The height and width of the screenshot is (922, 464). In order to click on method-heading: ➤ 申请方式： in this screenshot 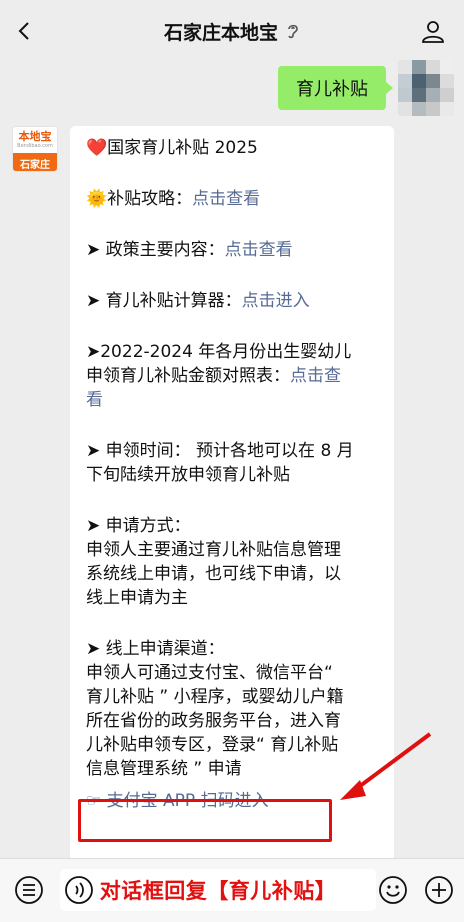, I will do `click(138, 526)`.